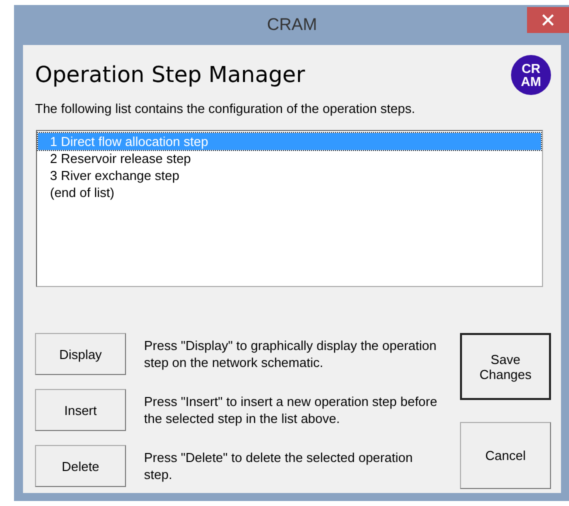  I want to click on close-icon, so click(548, 20).